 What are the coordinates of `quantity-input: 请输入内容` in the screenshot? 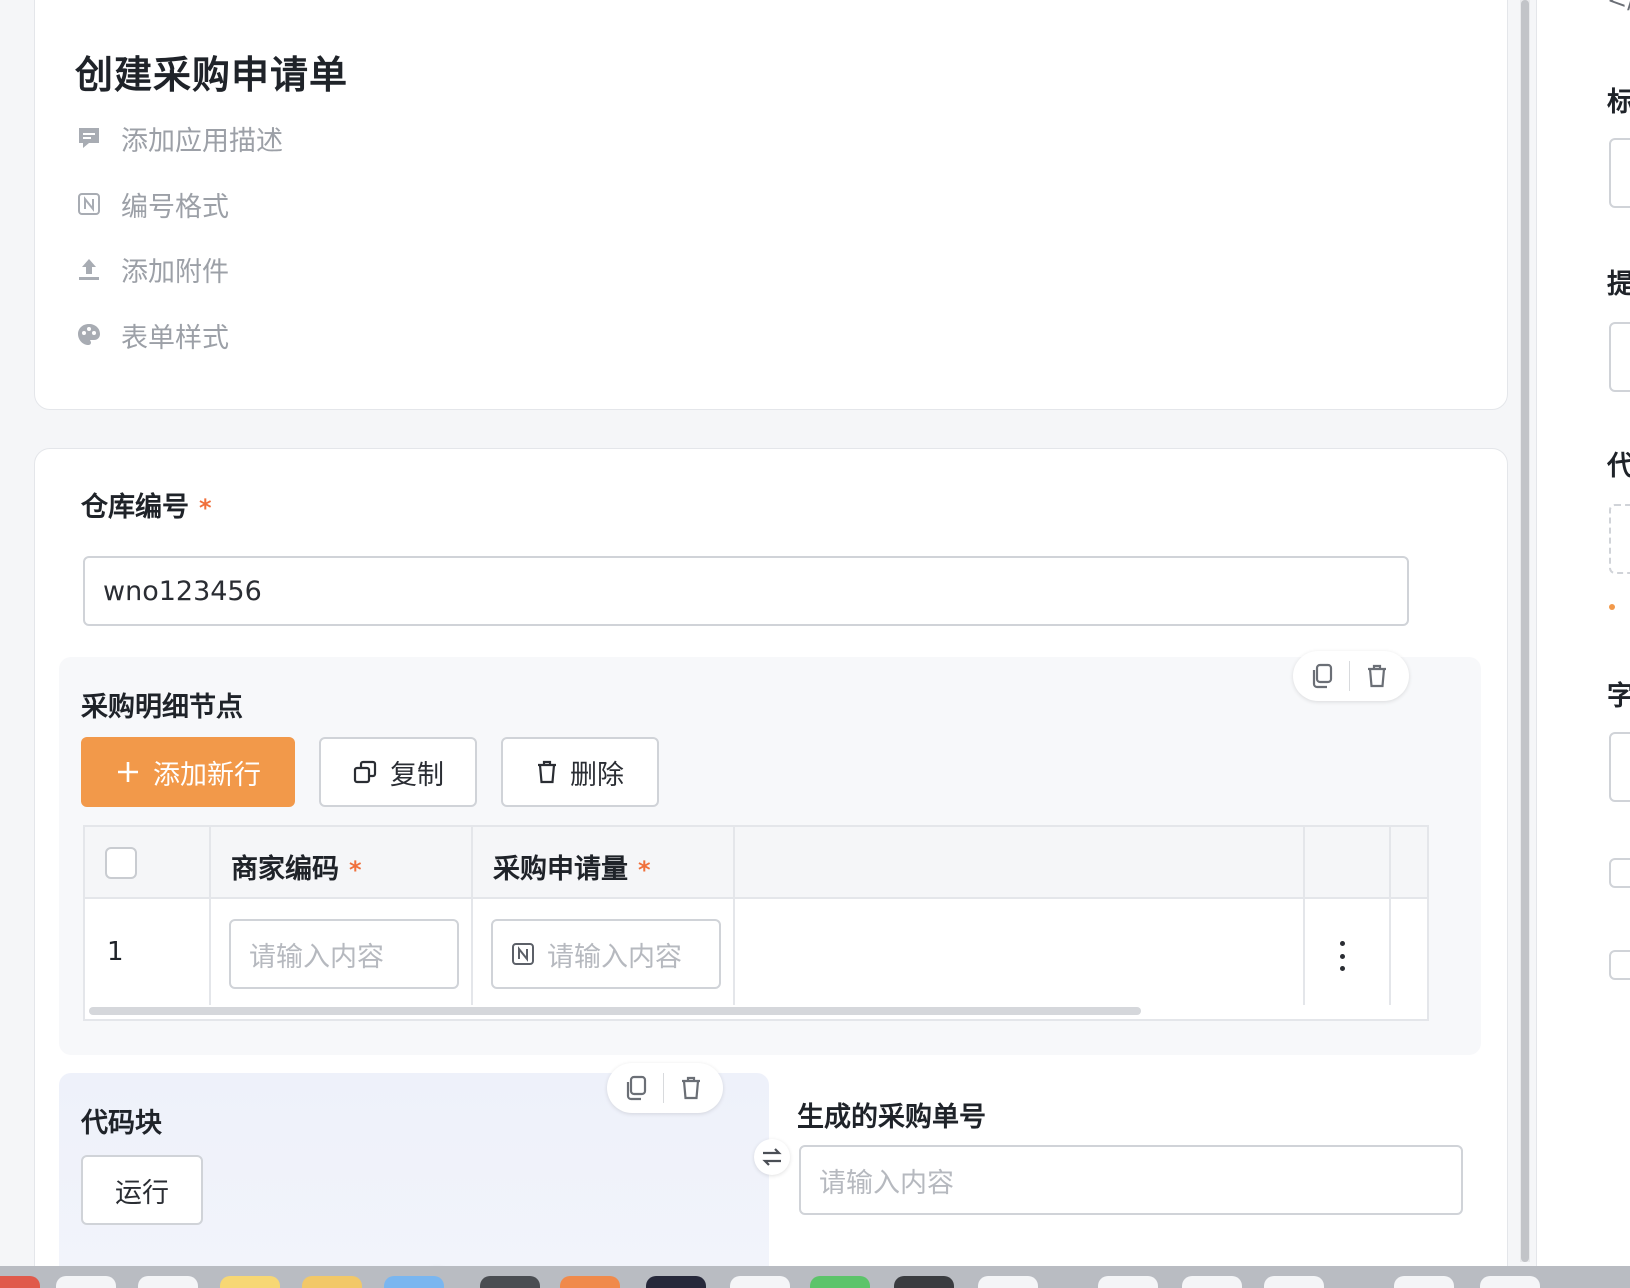 It's located at (606, 954).